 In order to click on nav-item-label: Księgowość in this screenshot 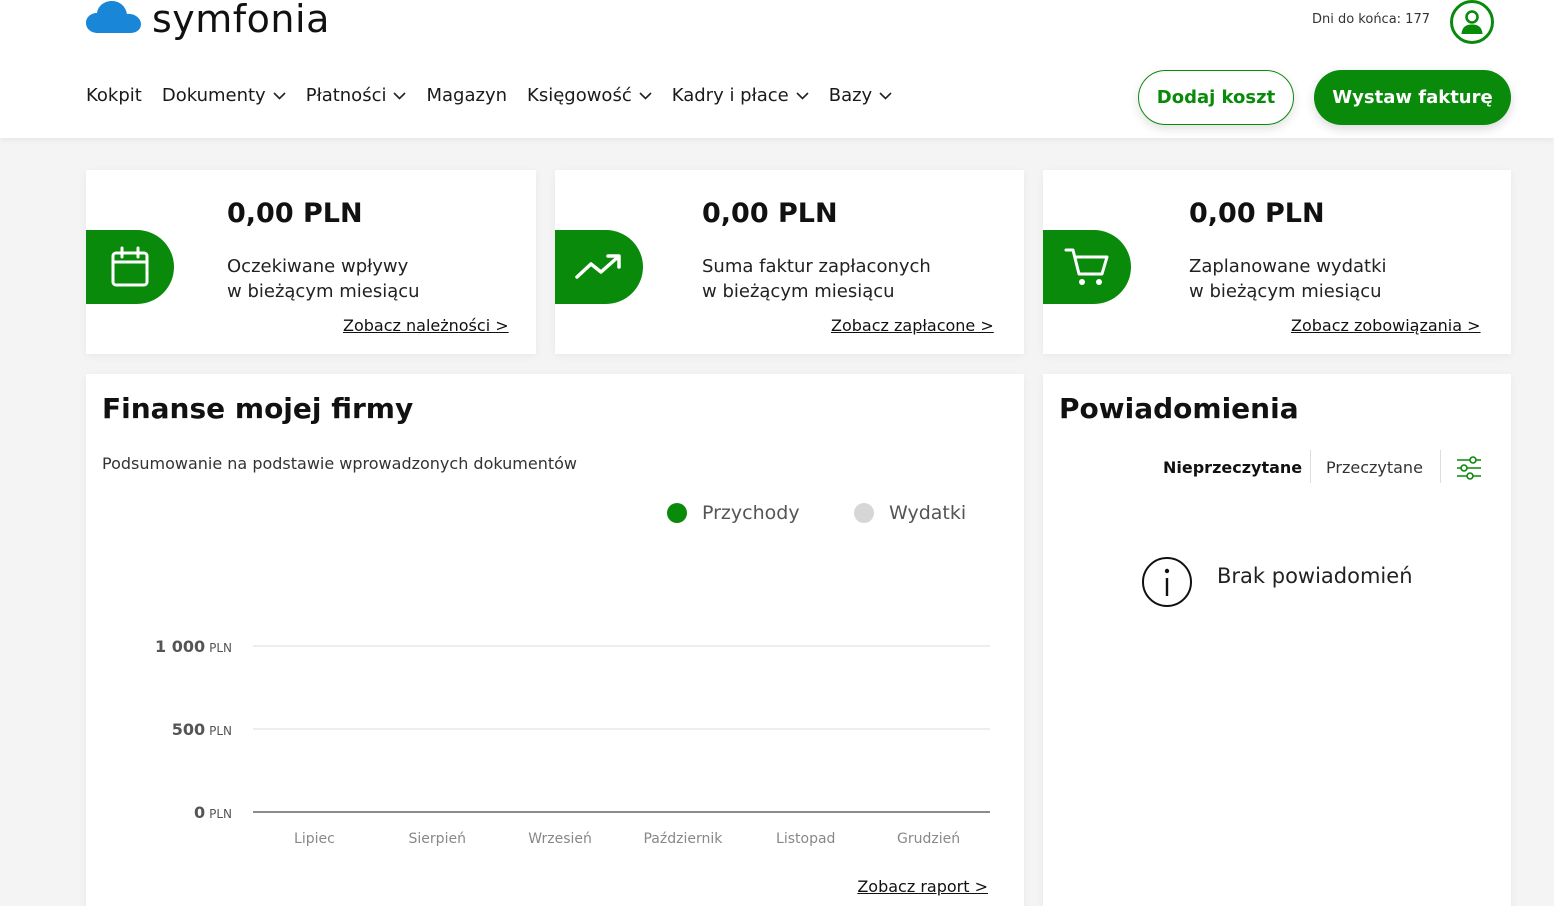, I will do `click(579, 95)`.